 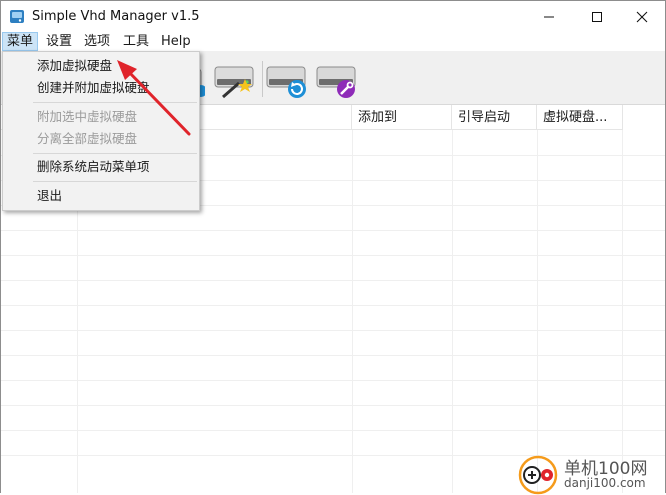 I want to click on menu-item-create-attach-vhd: 创建并附加虚拟硬盘, so click(x=101, y=88).